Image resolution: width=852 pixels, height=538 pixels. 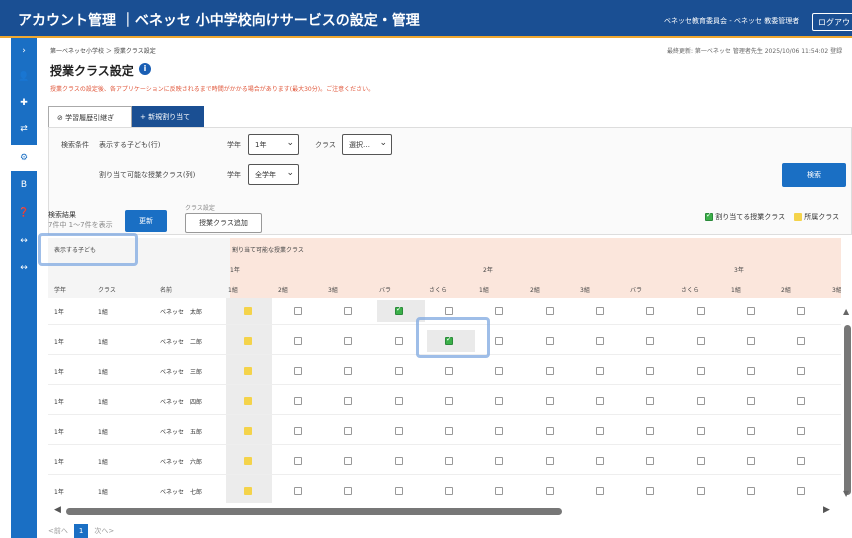 I want to click on scroll-down-icon: ▼, so click(x=846, y=493).